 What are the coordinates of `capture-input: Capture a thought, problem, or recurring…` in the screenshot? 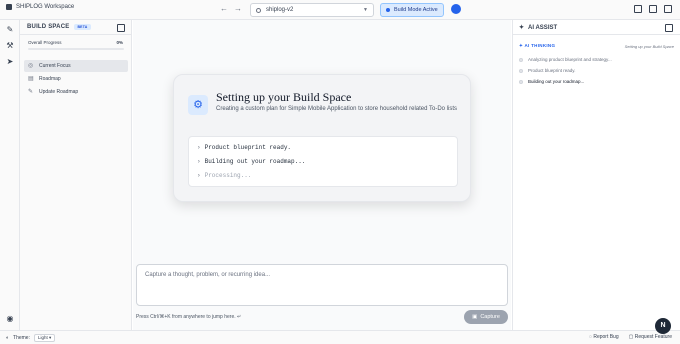 It's located at (322, 285).